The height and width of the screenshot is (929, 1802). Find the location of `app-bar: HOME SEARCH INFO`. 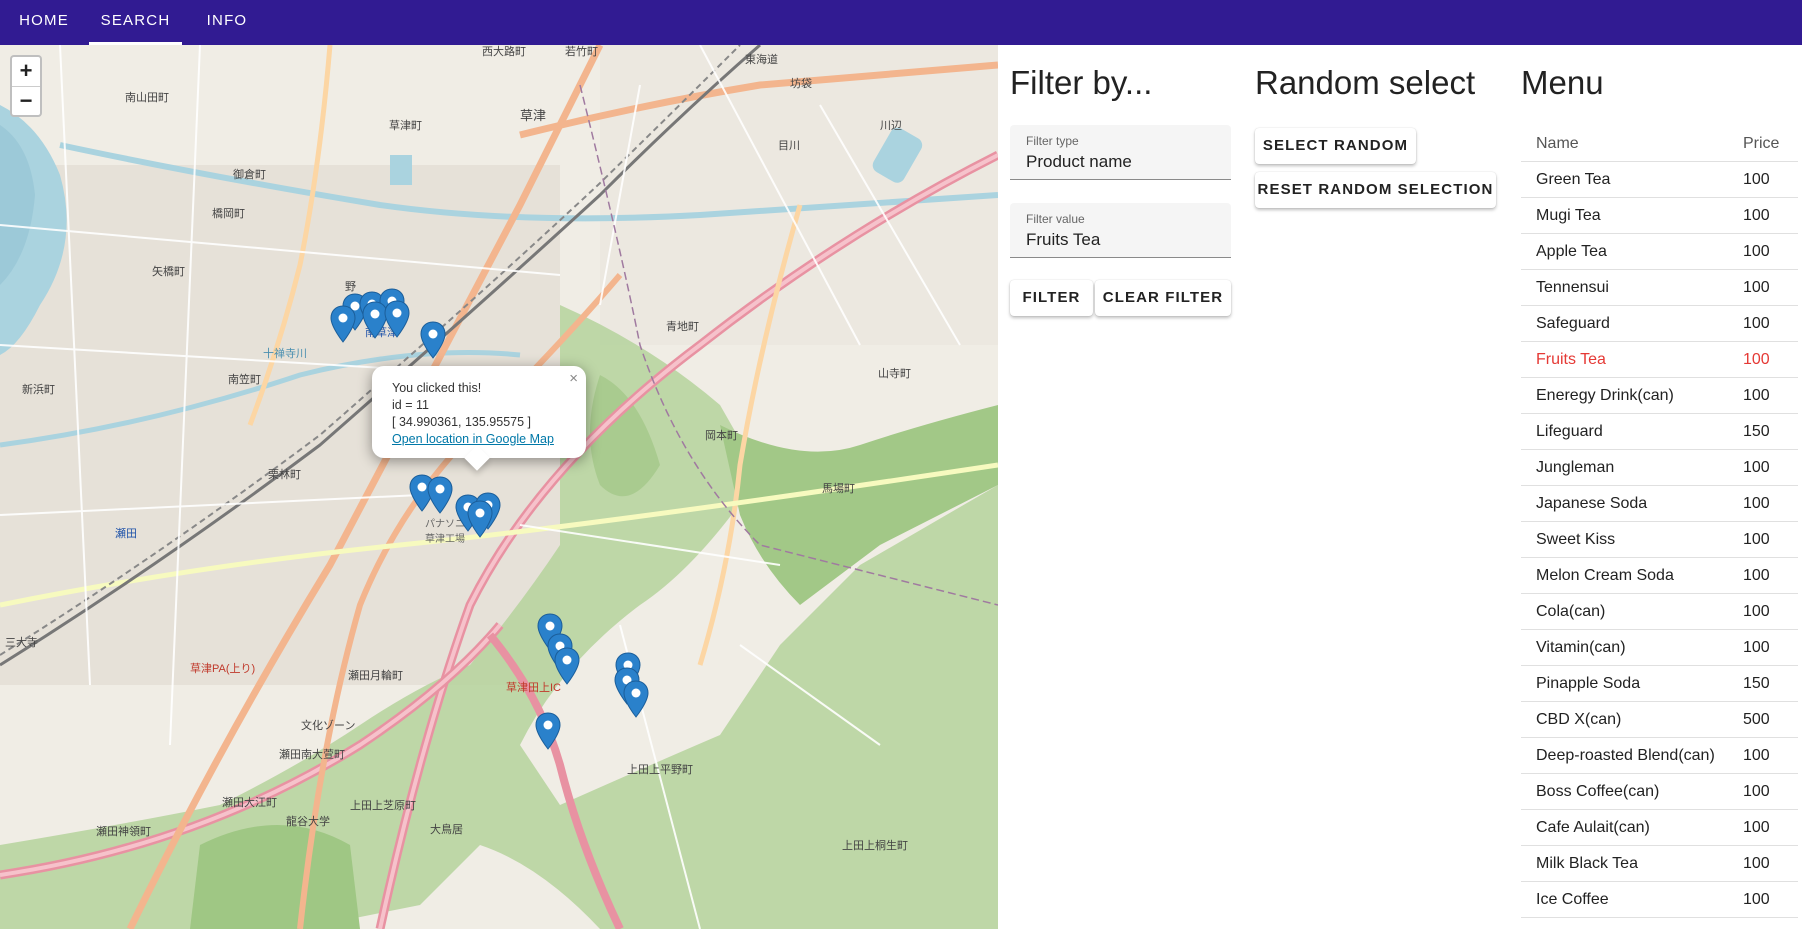

app-bar: HOME SEARCH INFO is located at coordinates (901, 22).